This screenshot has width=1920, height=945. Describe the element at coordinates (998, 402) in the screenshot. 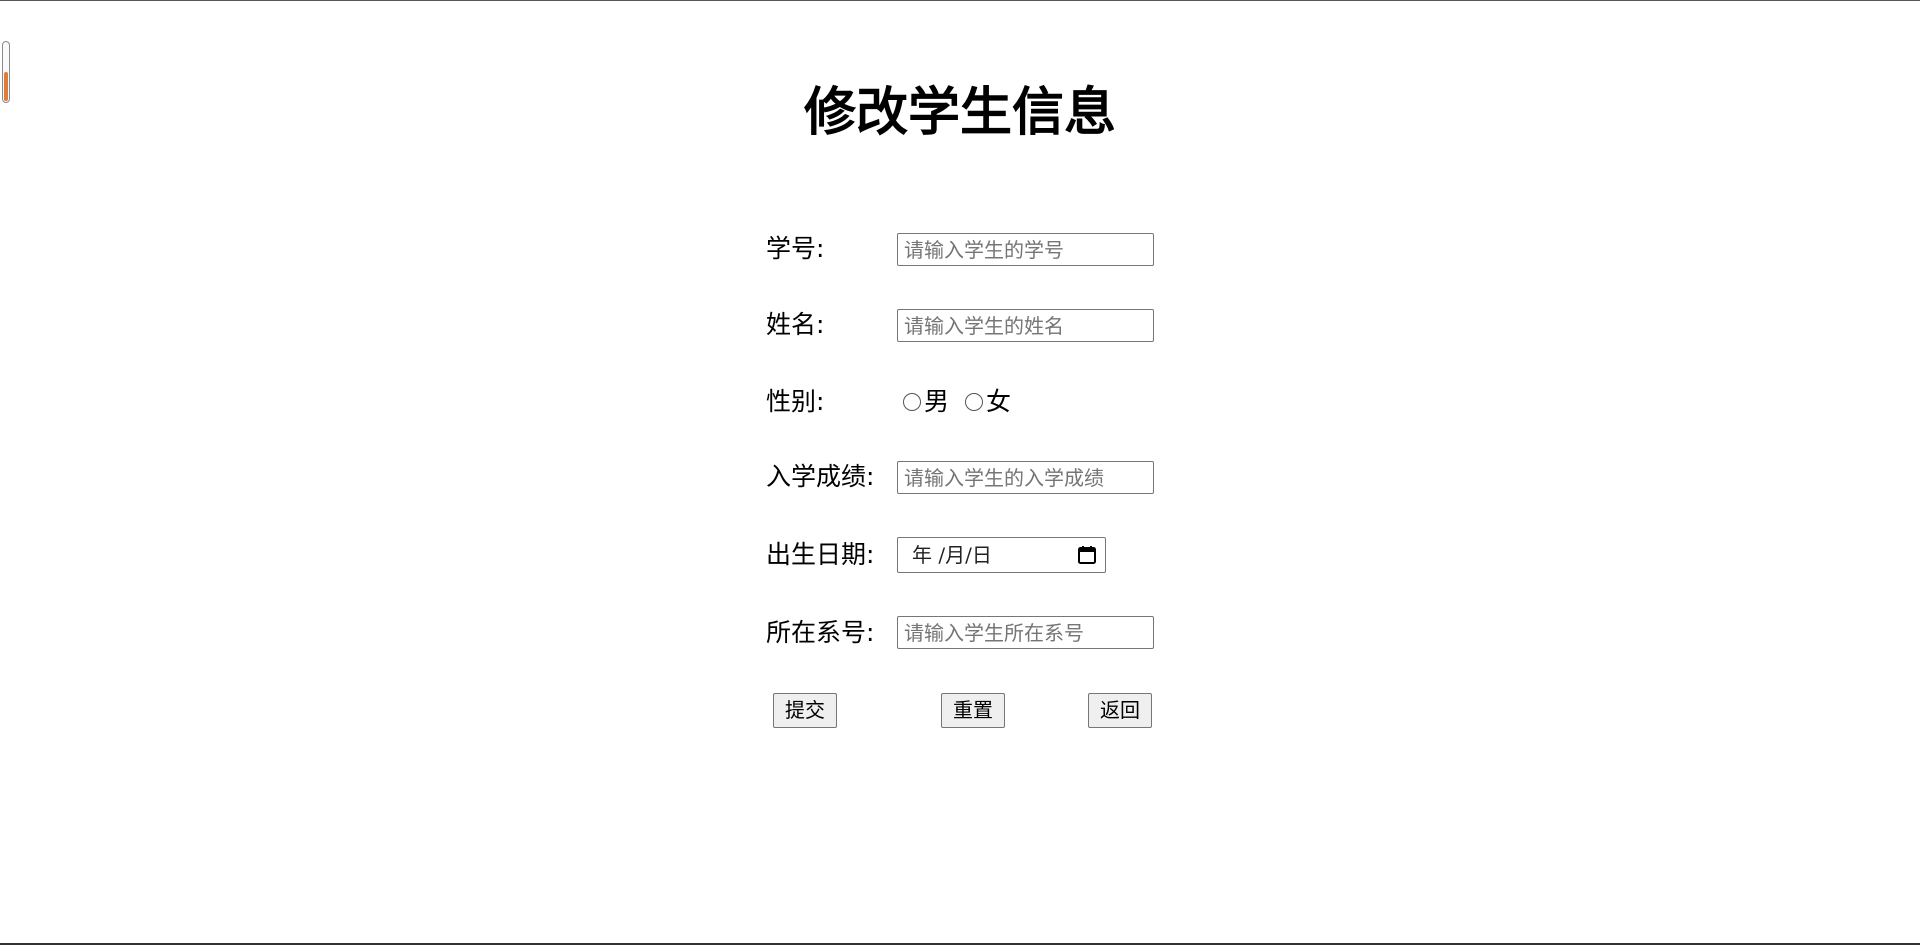

I see `gender-female-label: 女` at that location.